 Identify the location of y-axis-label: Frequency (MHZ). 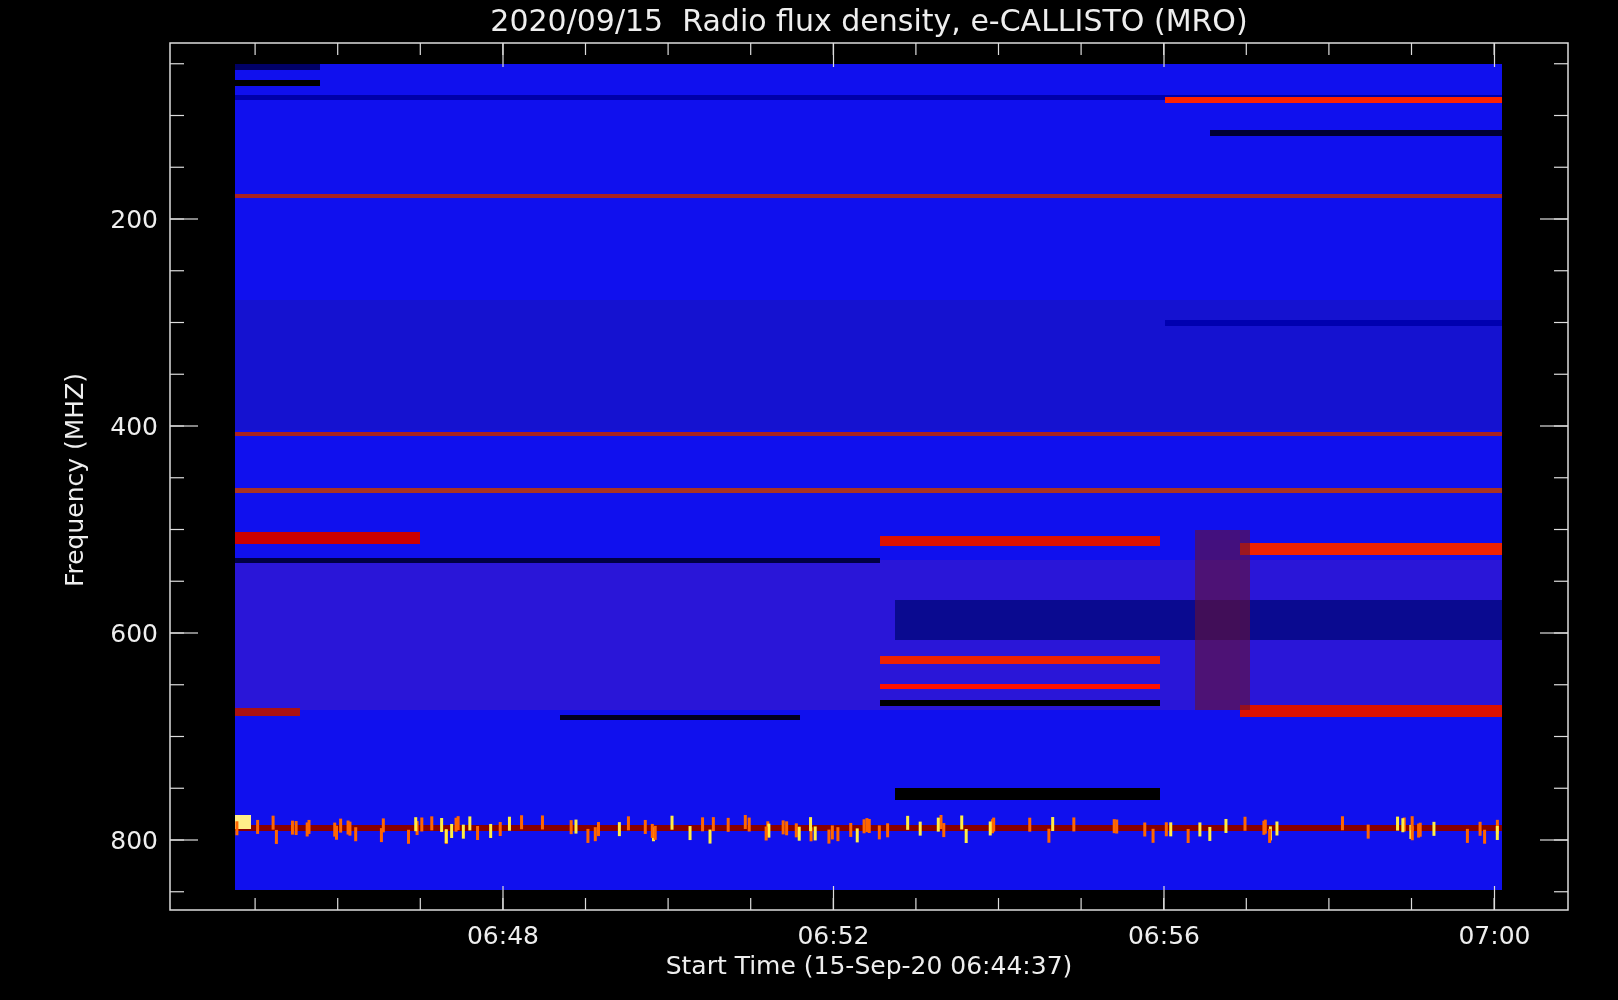
(74, 480).